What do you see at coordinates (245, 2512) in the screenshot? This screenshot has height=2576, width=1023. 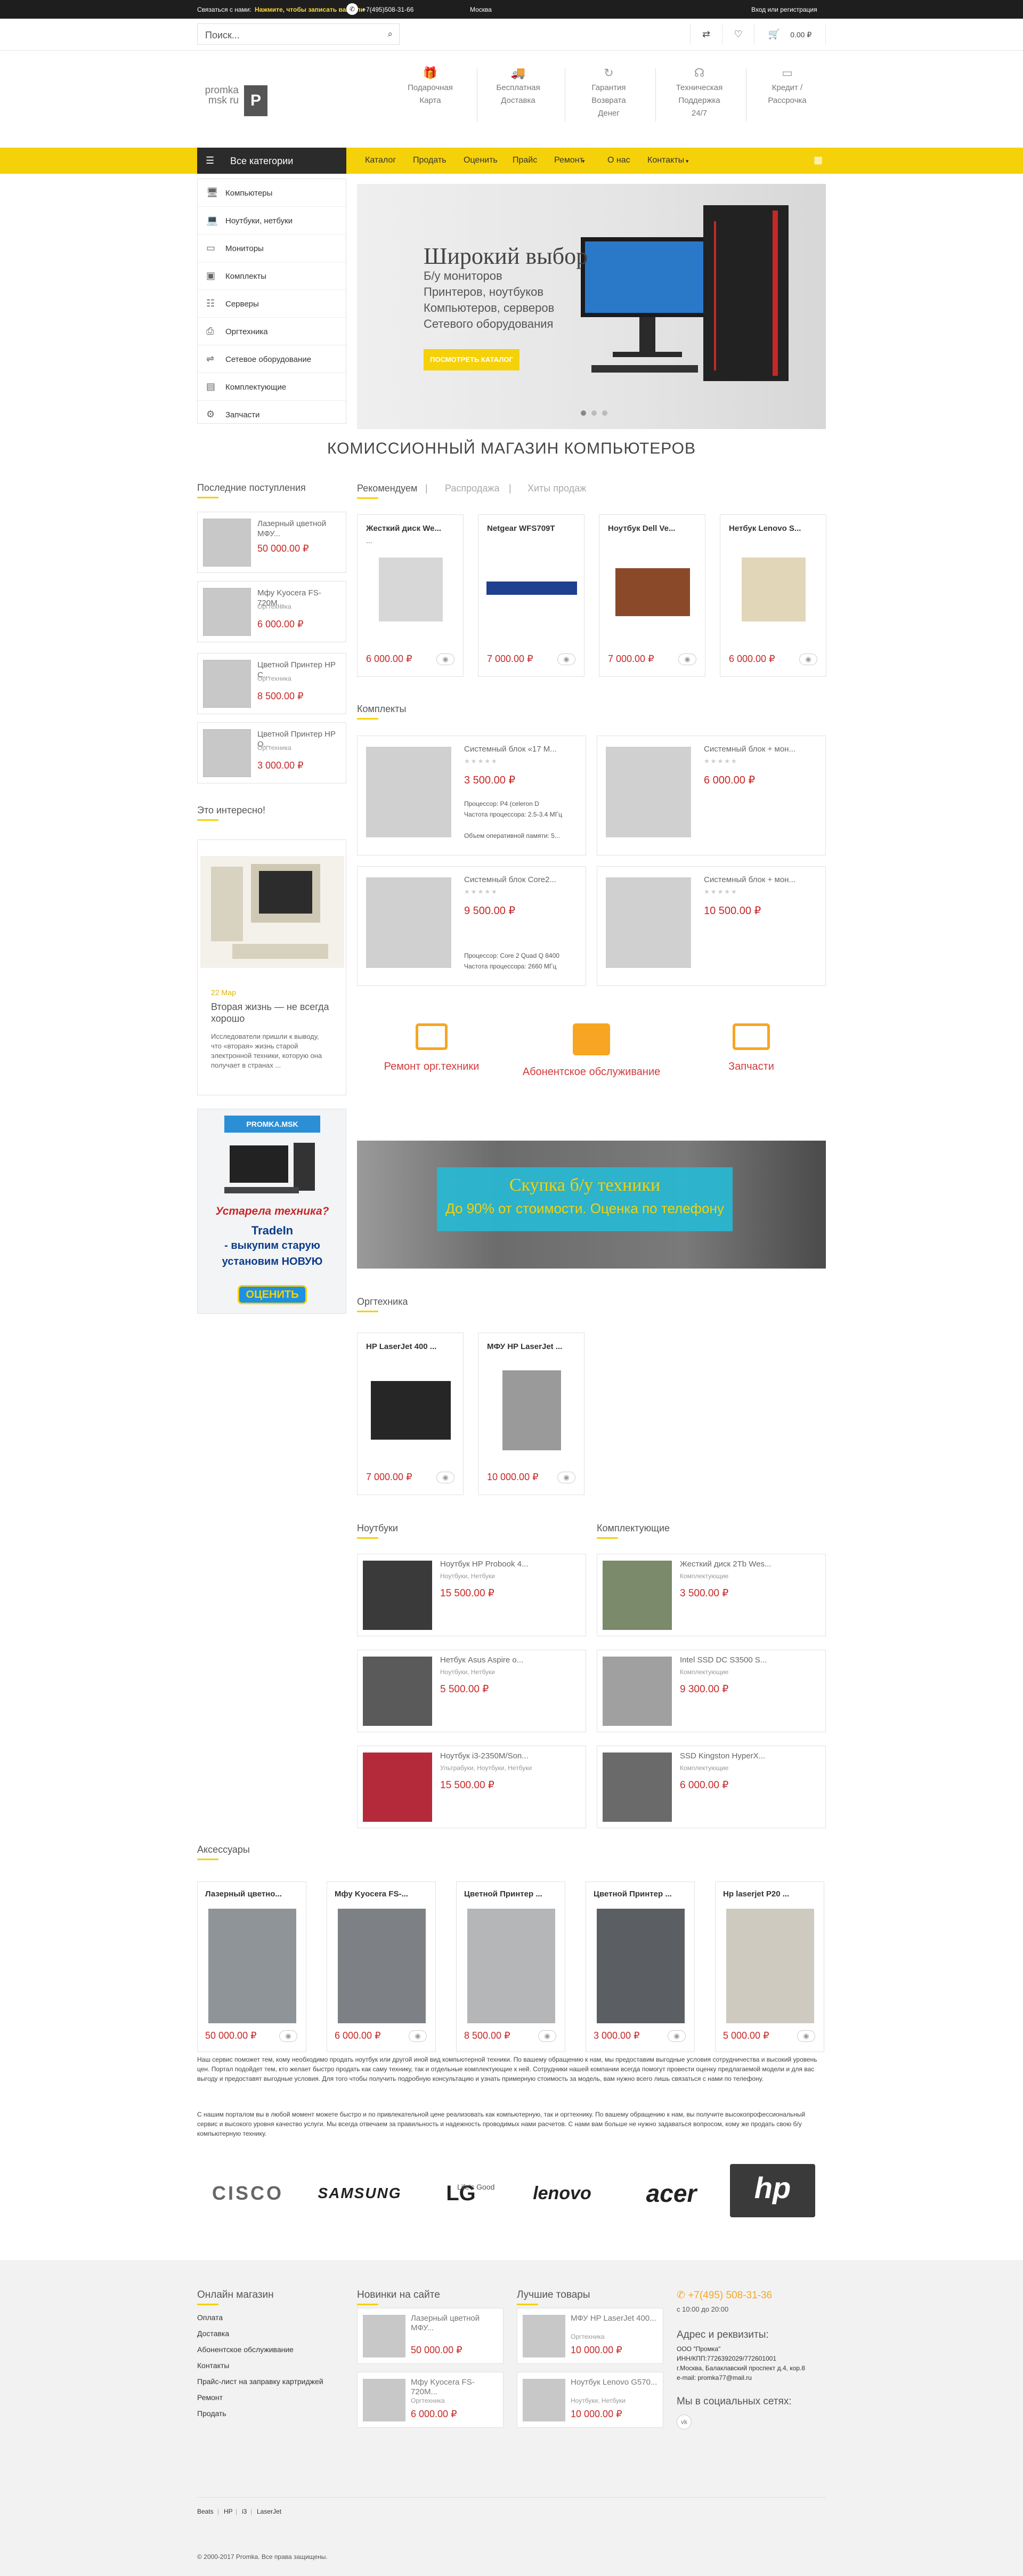 I see `footer-tag: i3` at bounding box center [245, 2512].